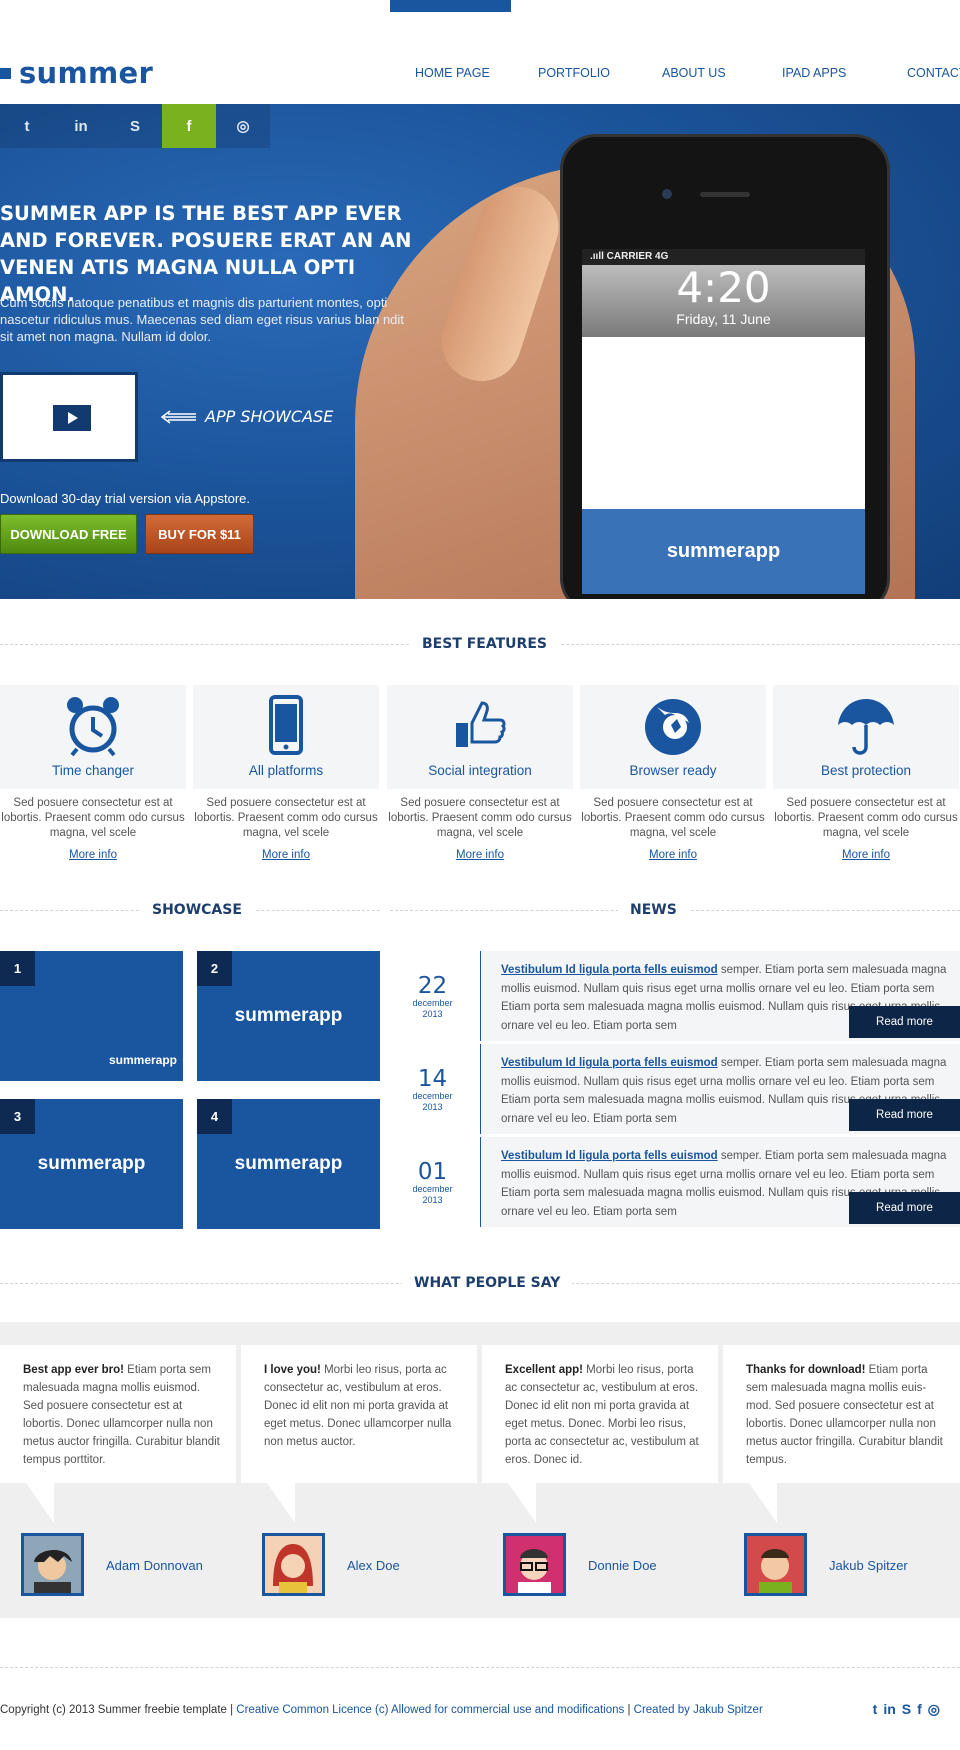 This screenshot has height=1750, width=960. I want to click on phone-speaker, so click(725, 194).